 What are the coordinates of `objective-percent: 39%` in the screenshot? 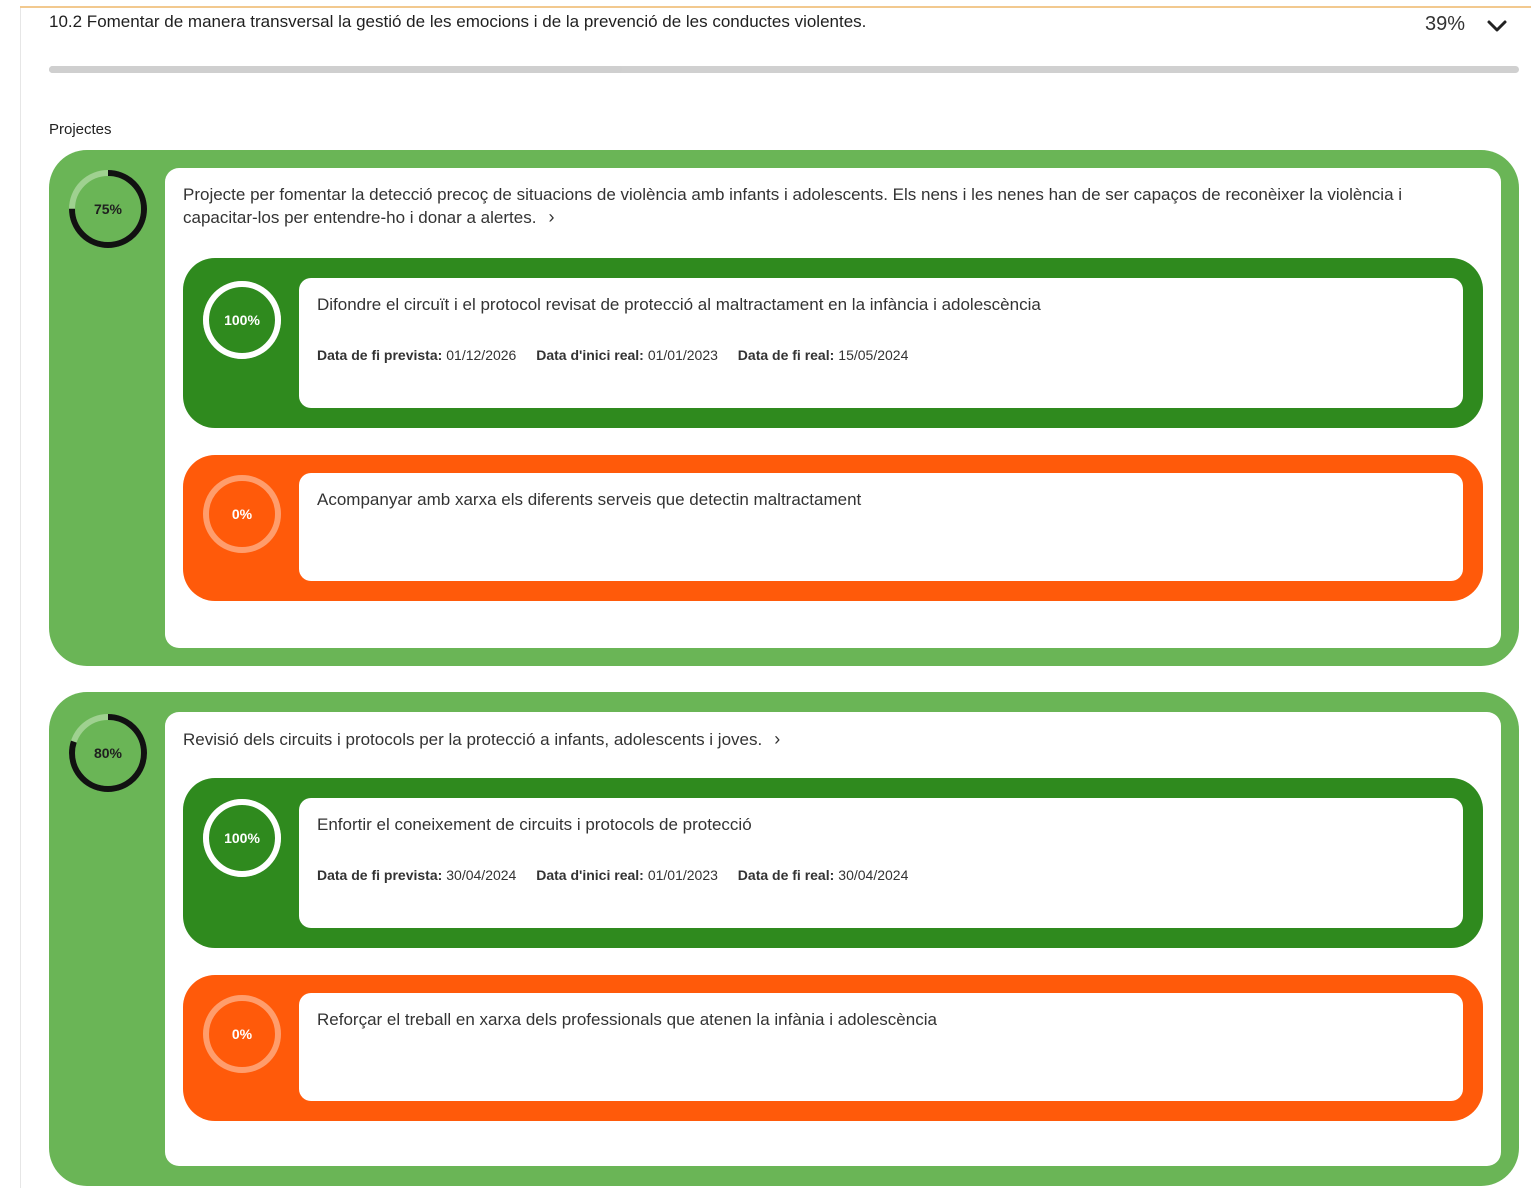 It's located at (1445, 24).